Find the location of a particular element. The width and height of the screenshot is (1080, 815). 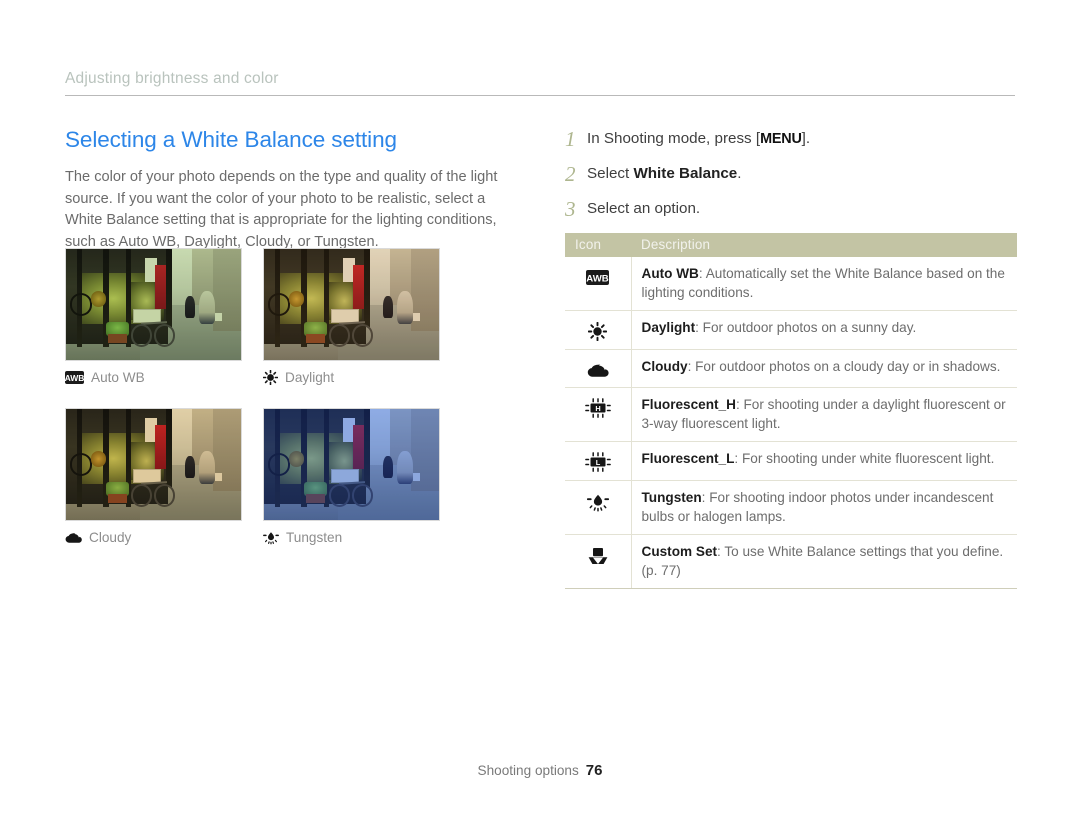

sample-auto-wb: AWB Auto WB is located at coordinates (153, 316).